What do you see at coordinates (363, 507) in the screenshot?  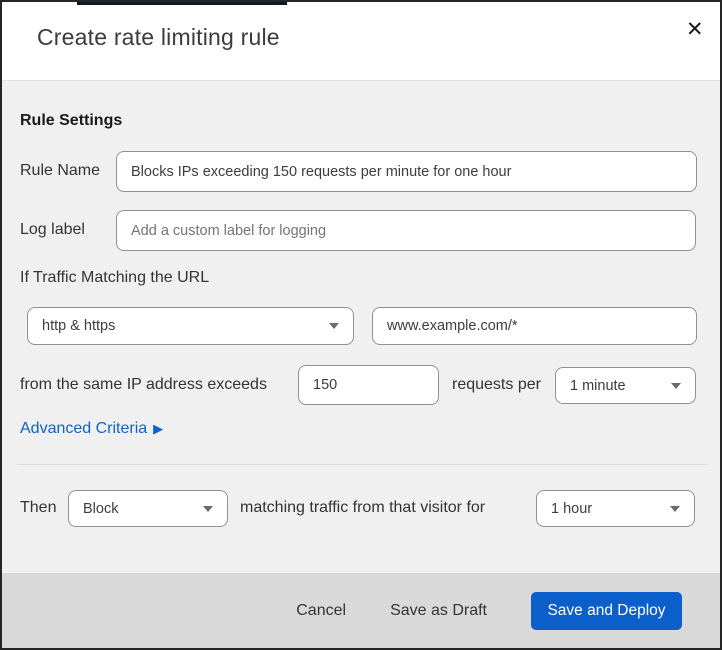 I see `action-middle-text: matching traffic from that visitor for` at bounding box center [363, 507].